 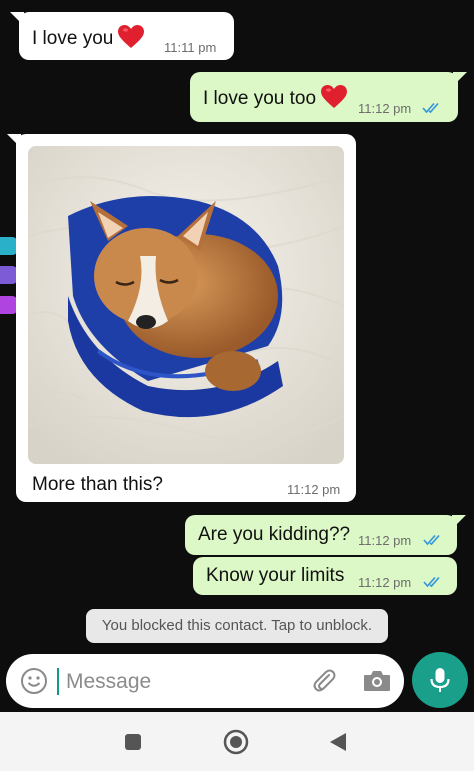 What do you see at coordinates (324, 681) in the screenshot?
I see `paperclip-icon` at bounding box center [324, 681].